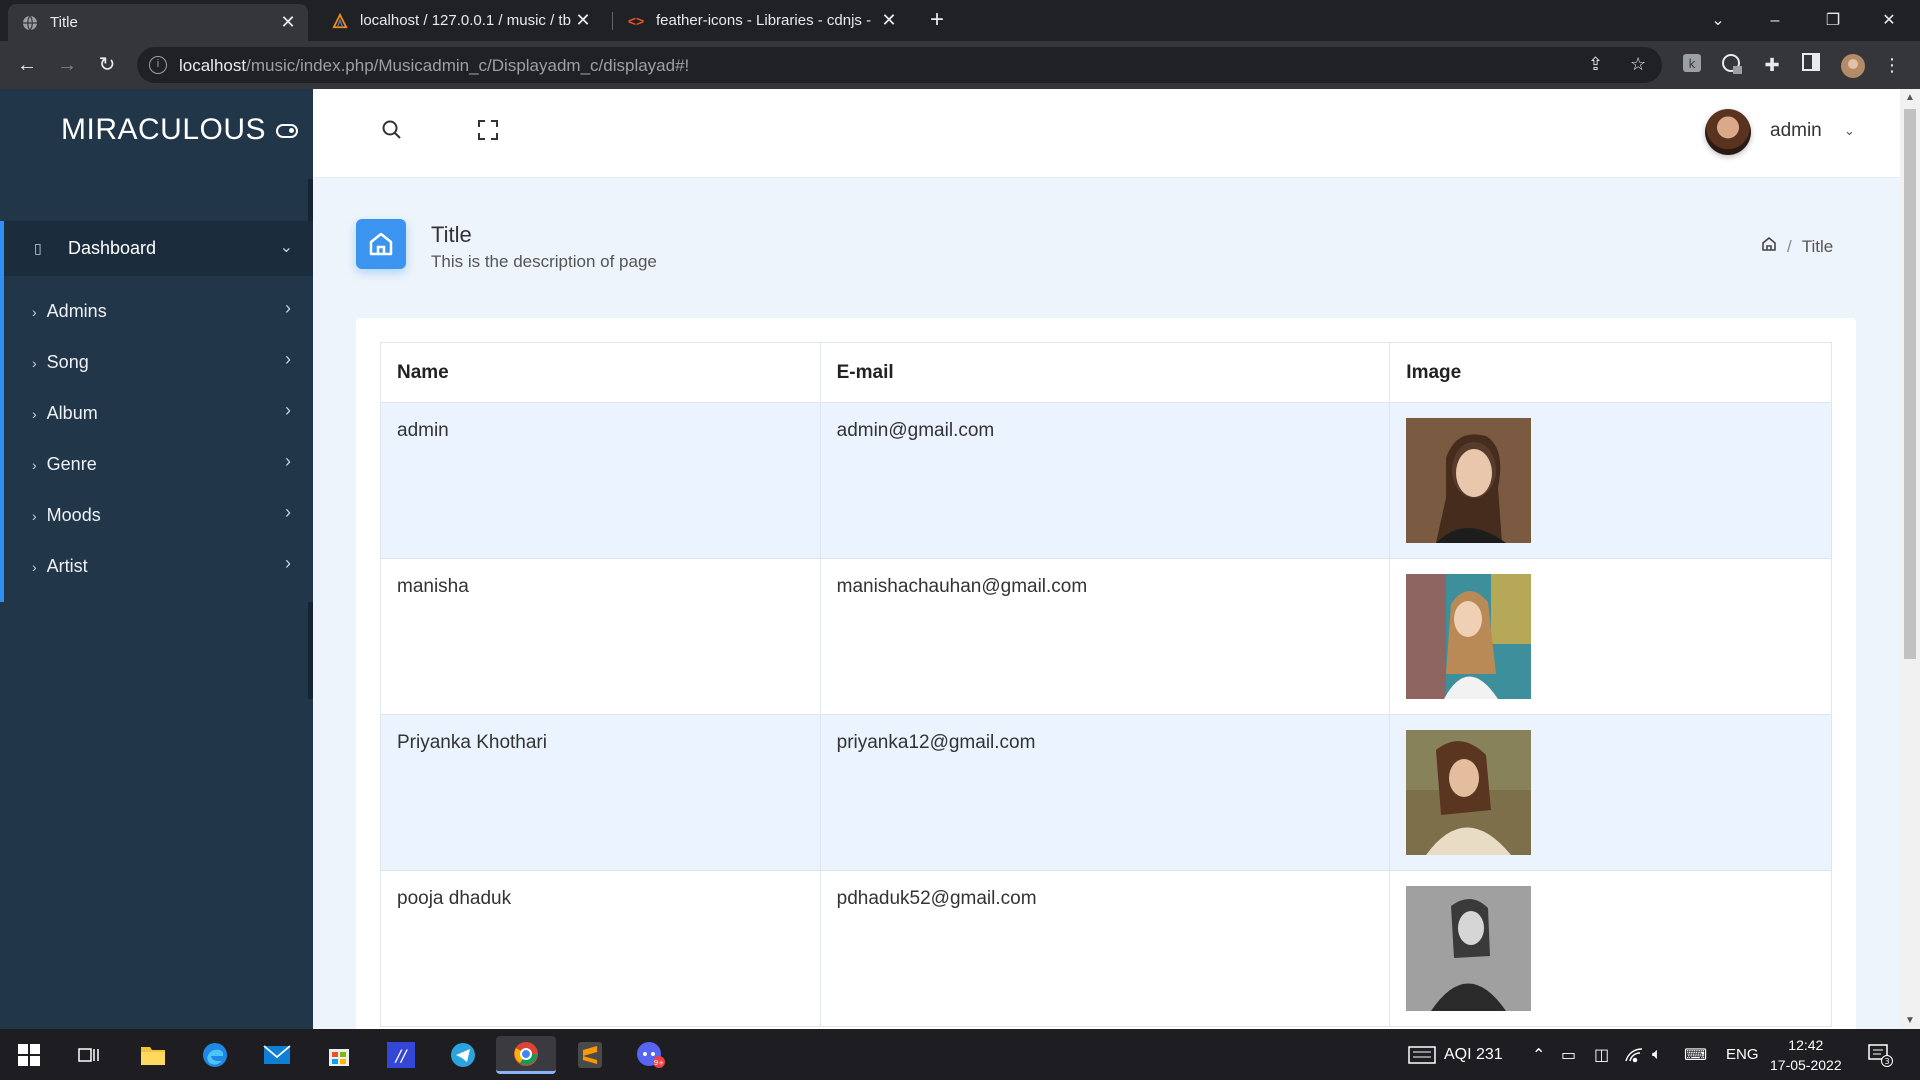 The height and width of the screenshot is (1080, 1920). Describe the element at coordinates (1772, 65) in the screenshot. I see `puzzle-extensions-icon: ✚` at that location.